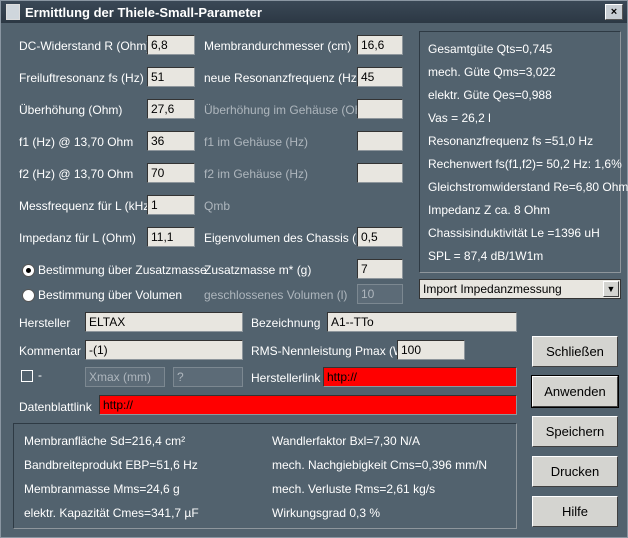 The width and height of the screenshot is (628, 538). I want to click on f1-input: 36, so click(171, 141).